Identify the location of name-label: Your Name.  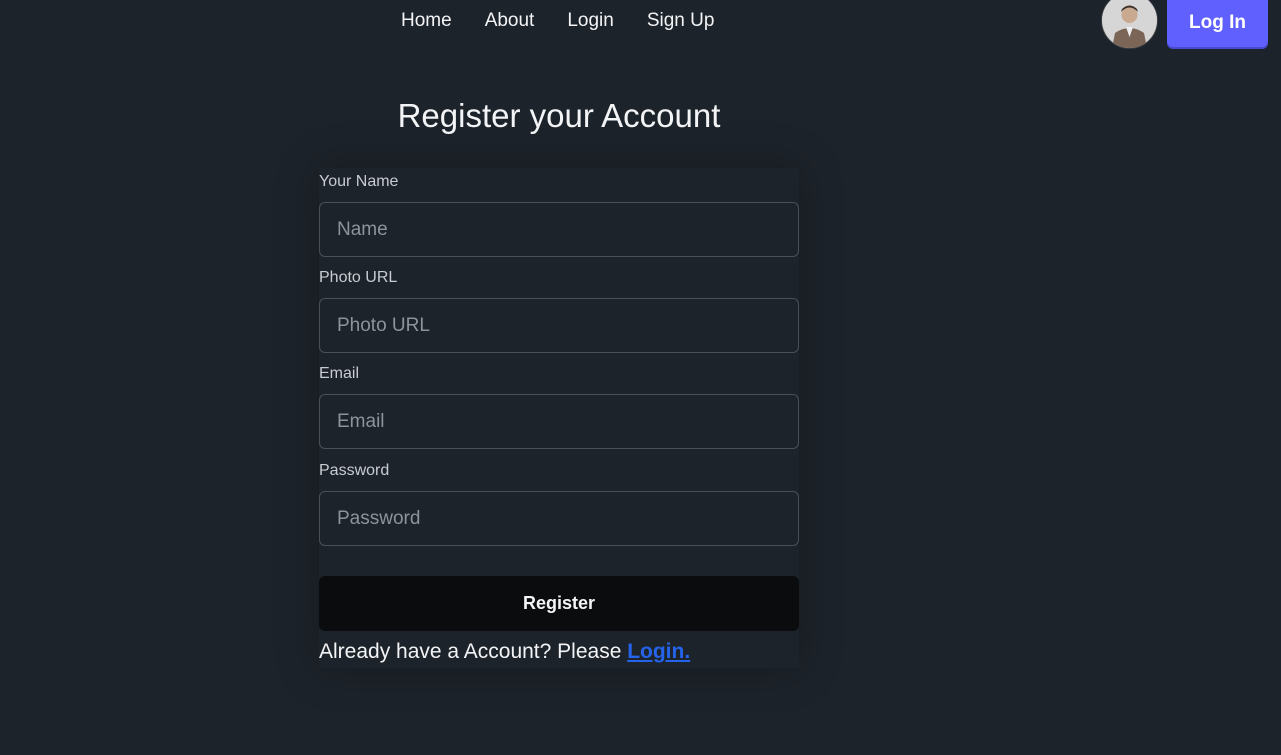
(359, 181).